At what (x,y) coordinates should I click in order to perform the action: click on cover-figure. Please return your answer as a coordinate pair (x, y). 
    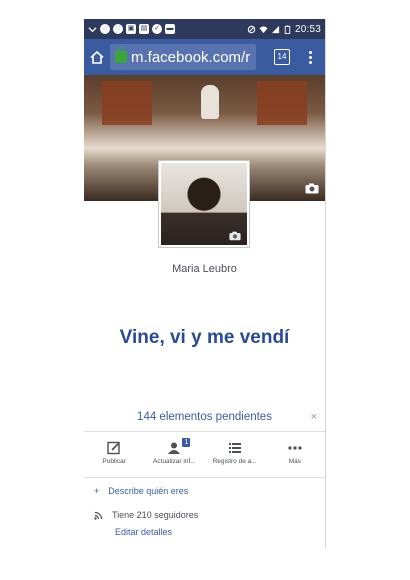
    Looking at the image, I should click on (210, 102).